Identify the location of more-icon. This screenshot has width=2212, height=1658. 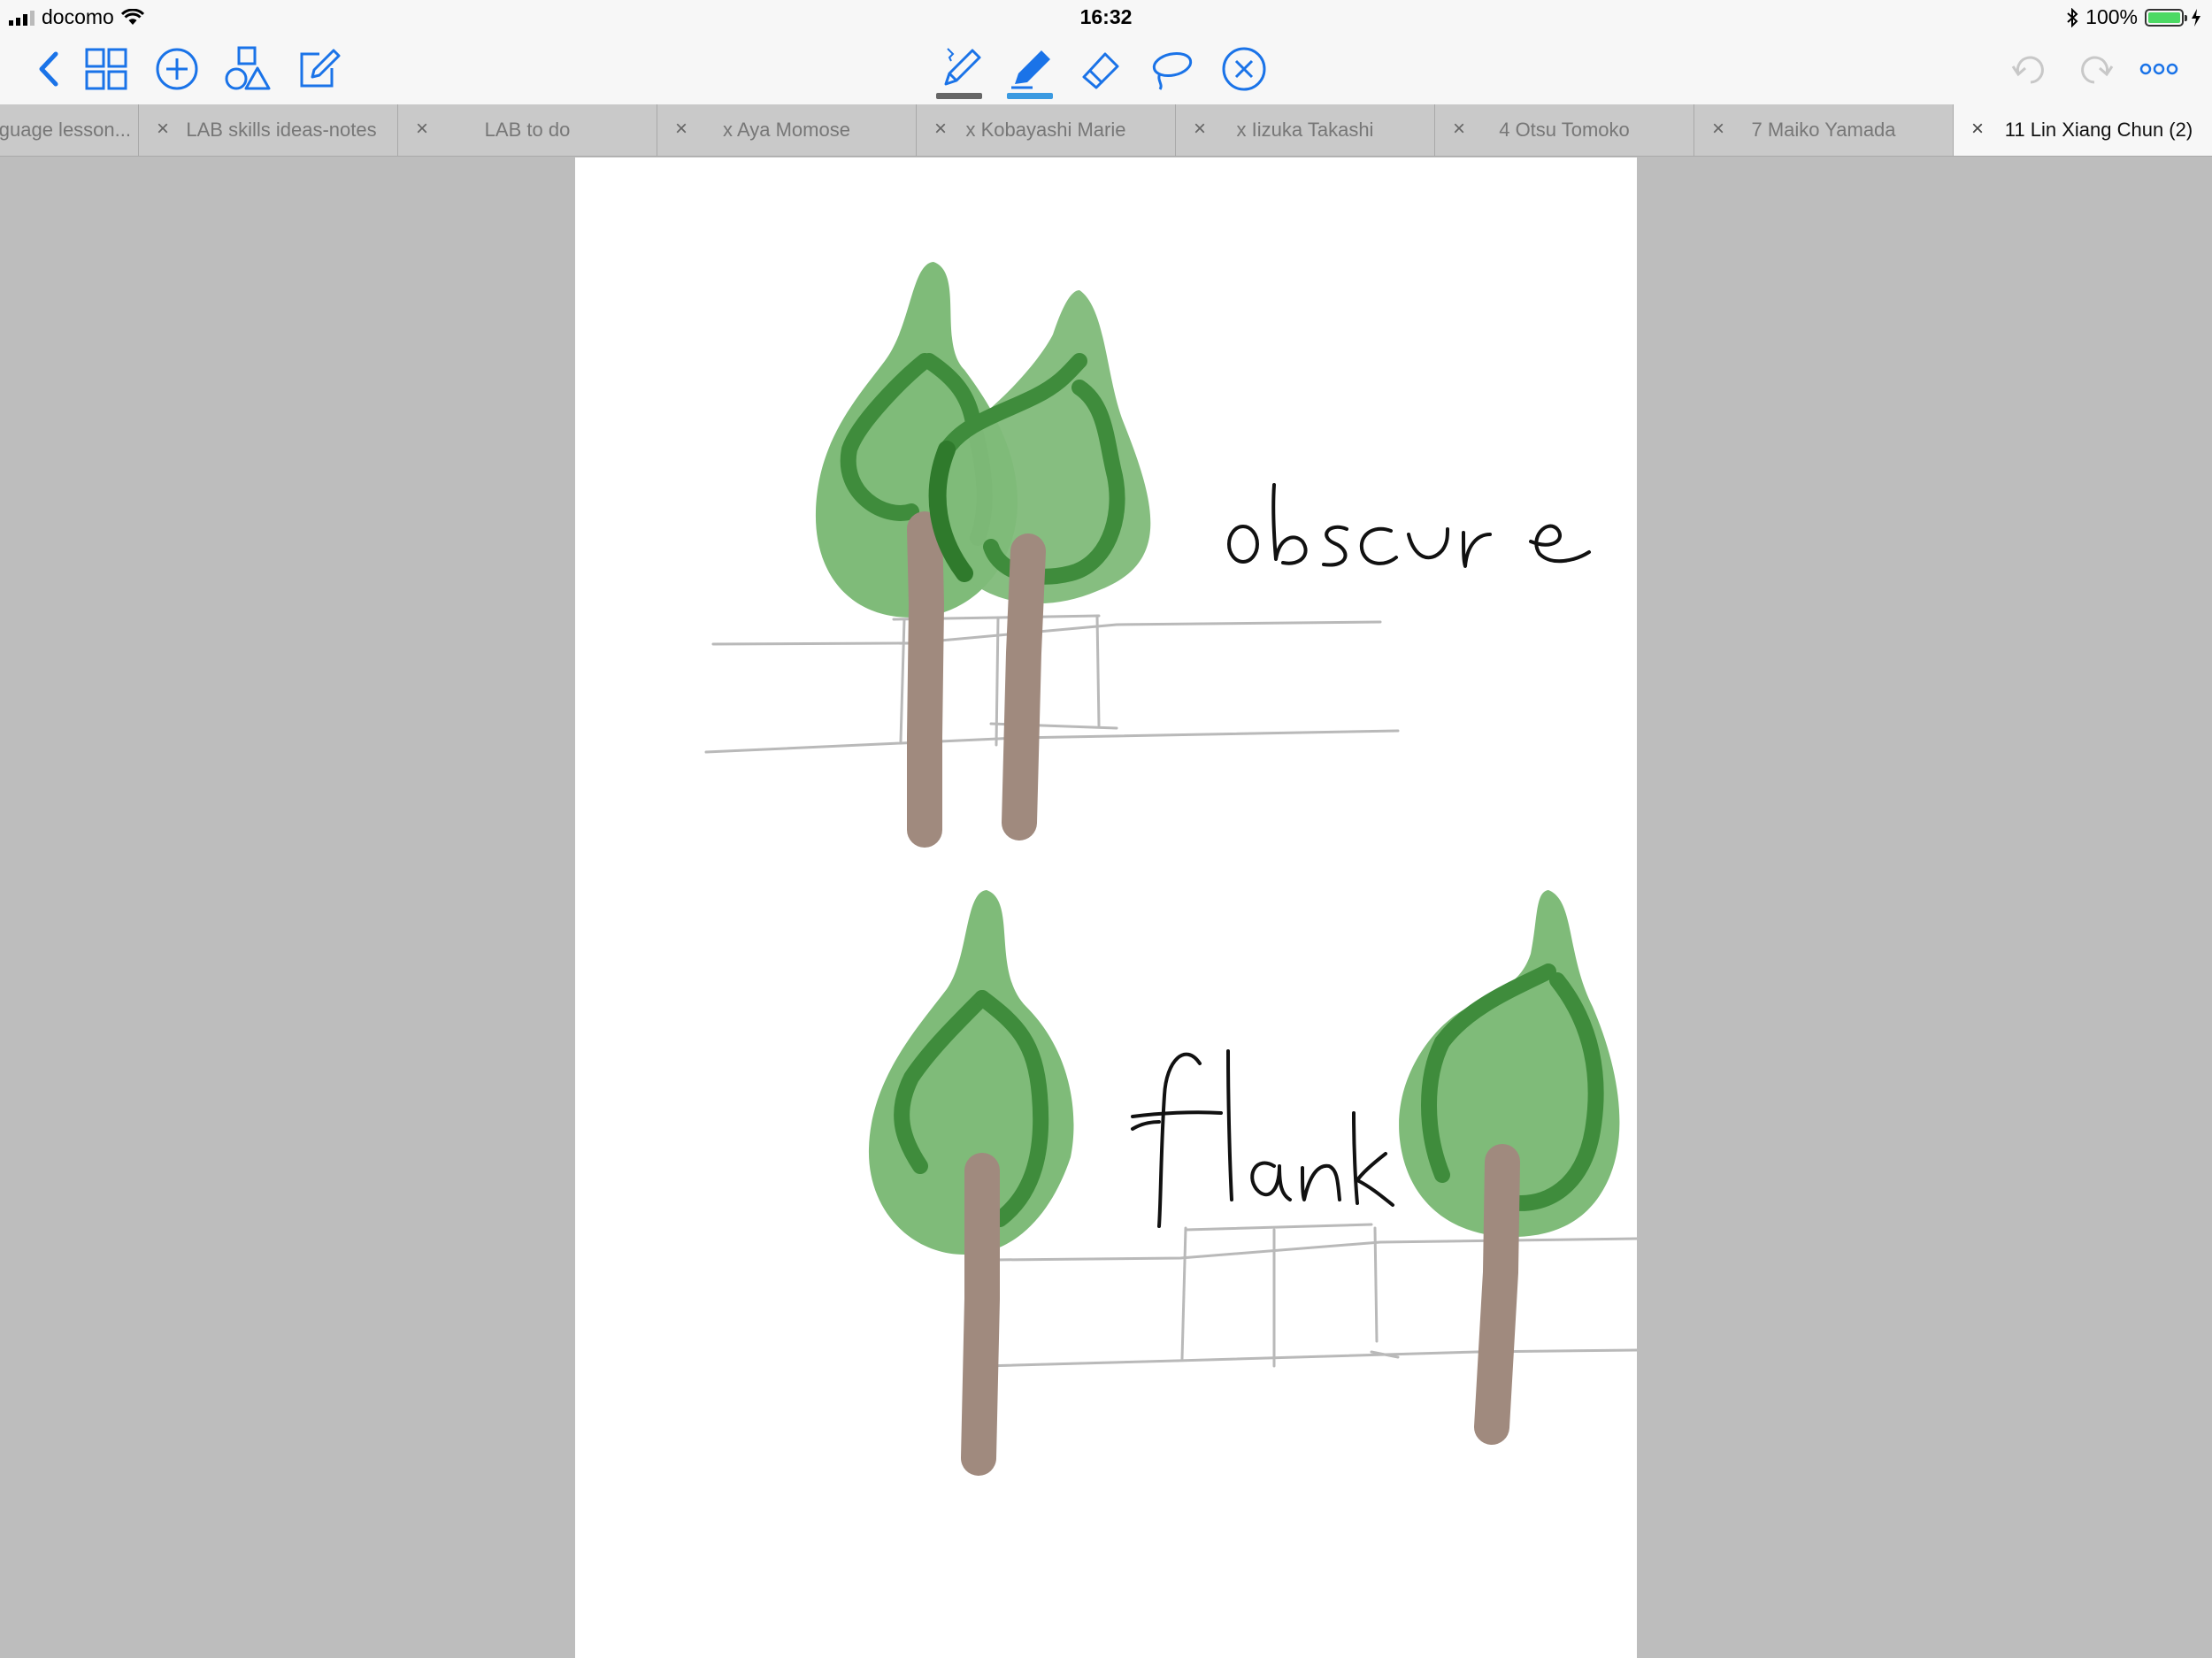
(2159, 69).